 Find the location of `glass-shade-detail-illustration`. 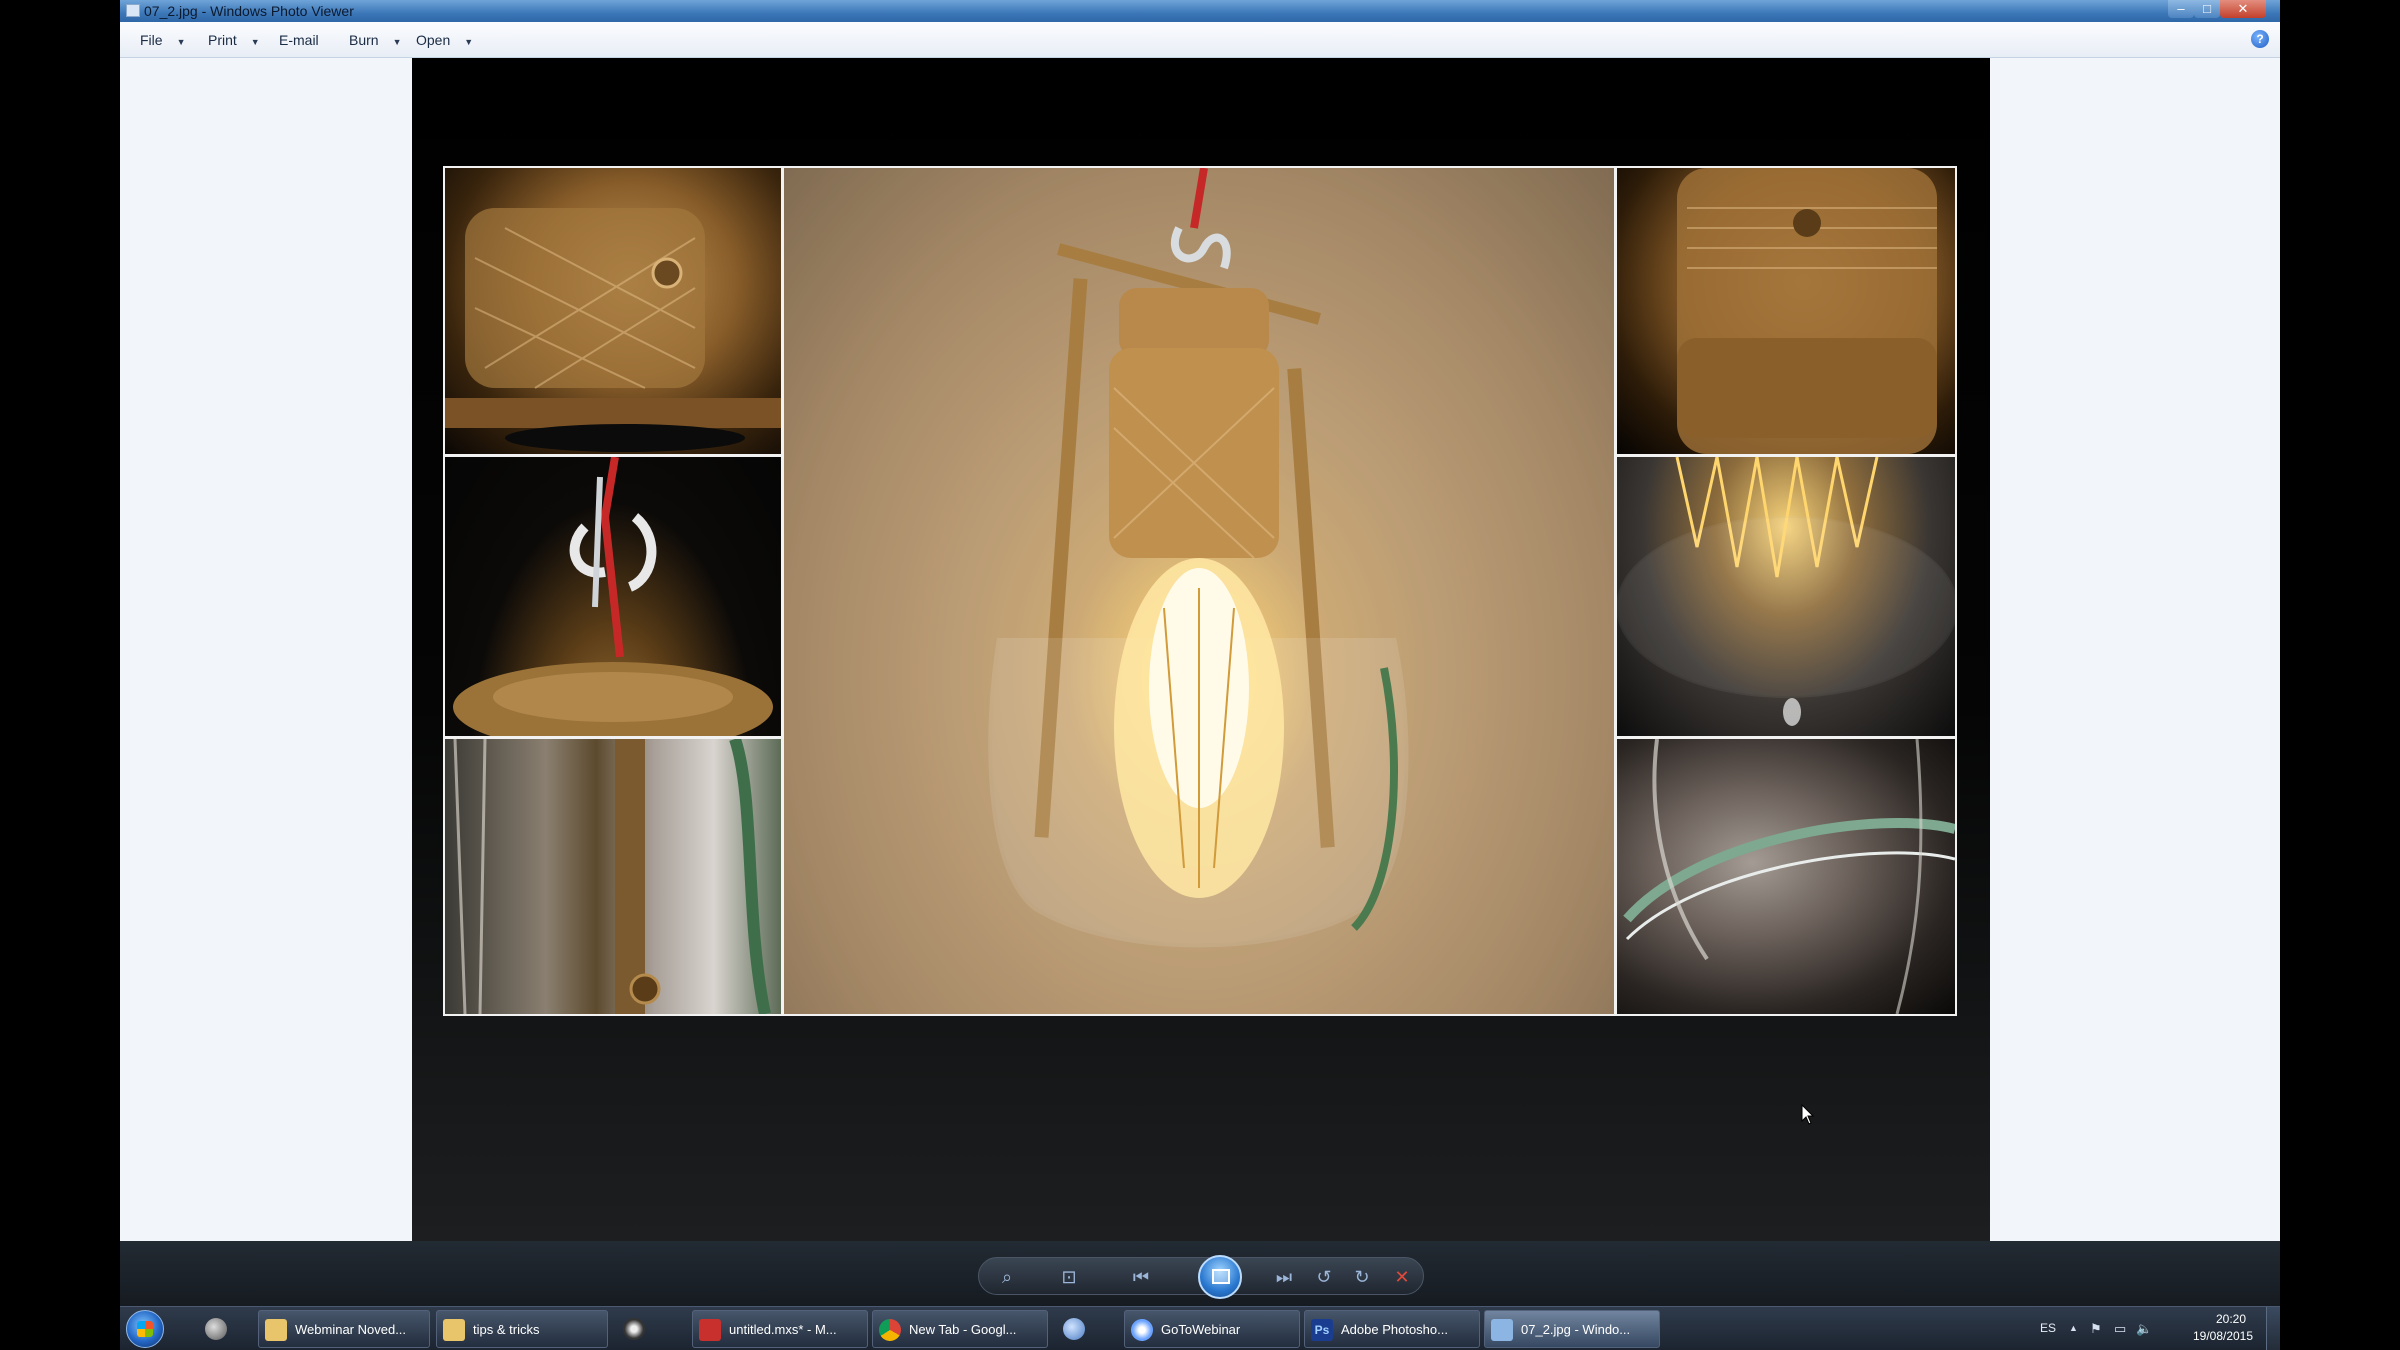

glass-shade-detail-illustration is located at coordinates (612, 876).